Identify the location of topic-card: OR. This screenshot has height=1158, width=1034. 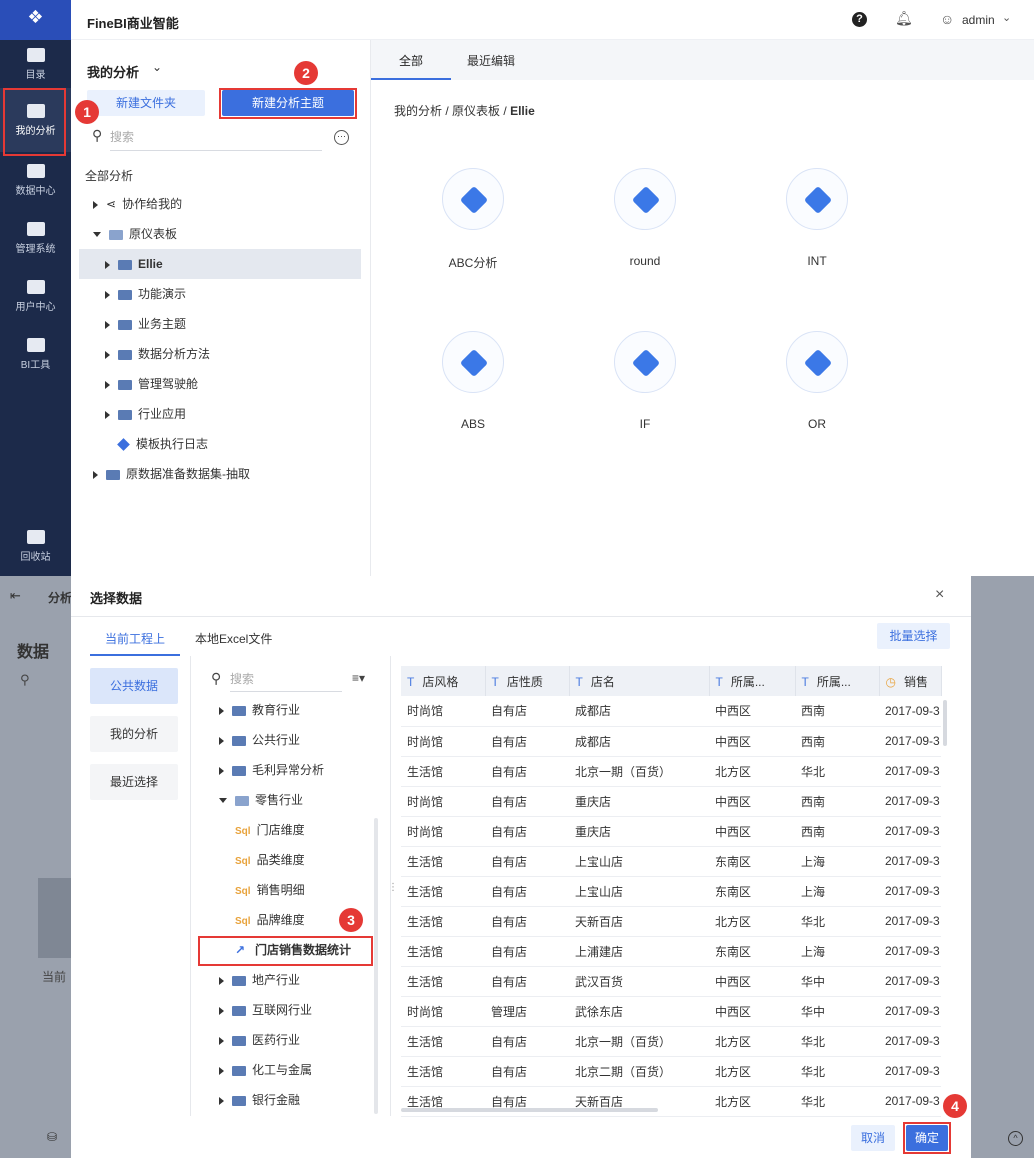
(817, 381).